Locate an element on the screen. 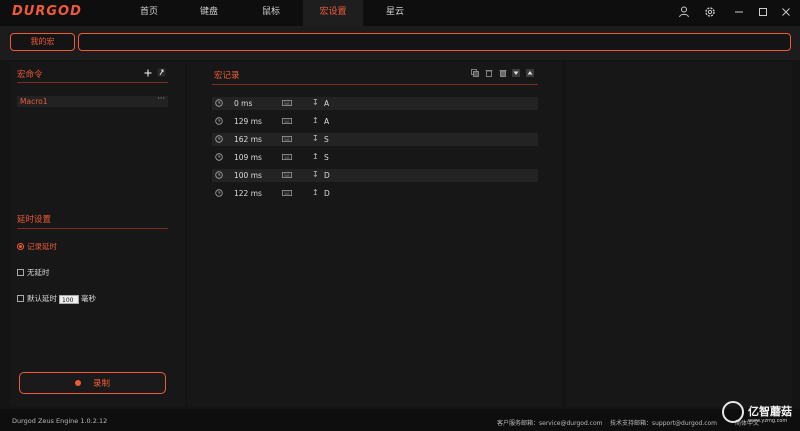 The height and width of the screenshot is (431, 800). add-macro-icon is located at coordinates (148, 73).